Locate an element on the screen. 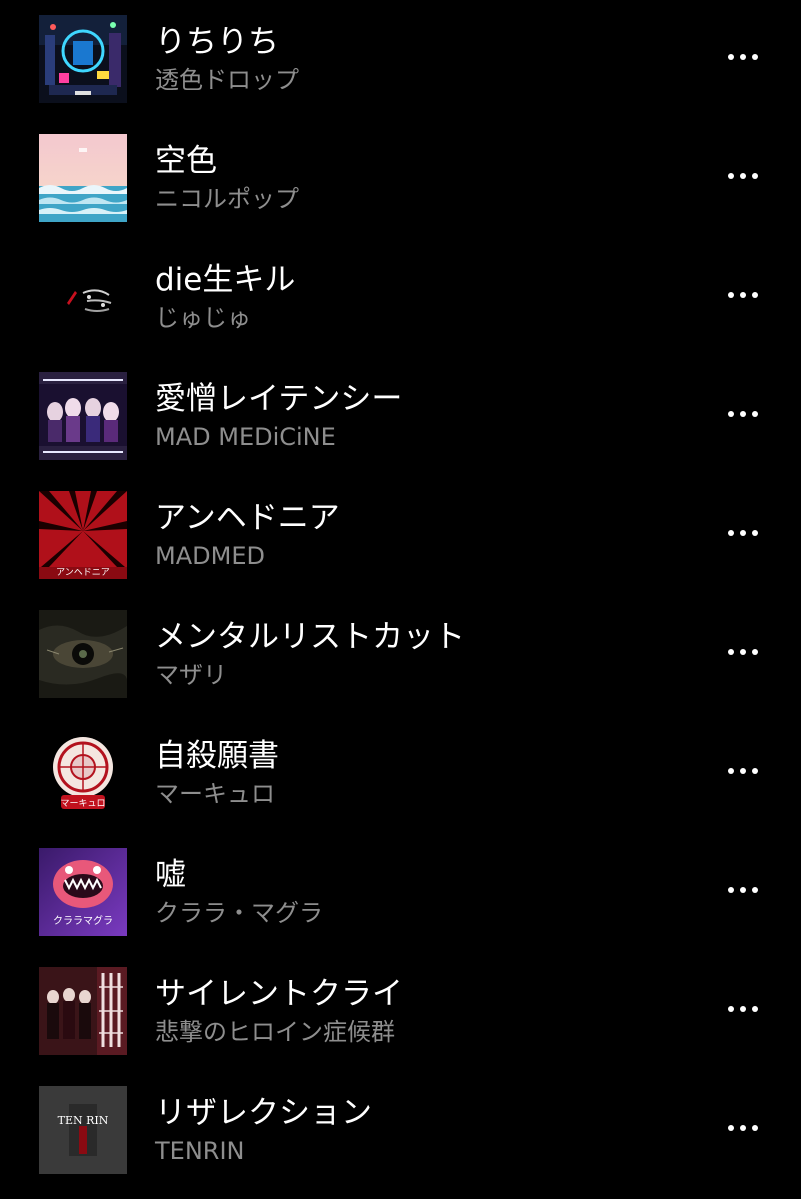 The image size is (801, 1199). track-artist: じゅじゅ is located at coordinates (203, 318).